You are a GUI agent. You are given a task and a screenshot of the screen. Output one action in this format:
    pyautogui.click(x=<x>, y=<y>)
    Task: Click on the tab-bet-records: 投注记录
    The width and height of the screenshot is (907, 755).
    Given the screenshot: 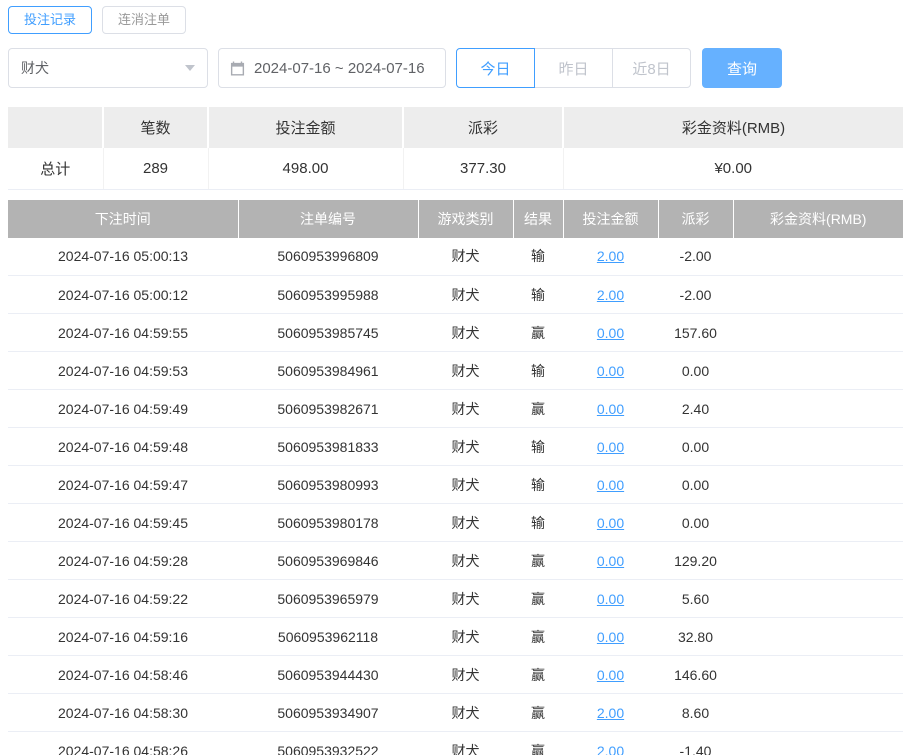 What is the action you would take?
    pyautogui.click(x=50, y=20)
    